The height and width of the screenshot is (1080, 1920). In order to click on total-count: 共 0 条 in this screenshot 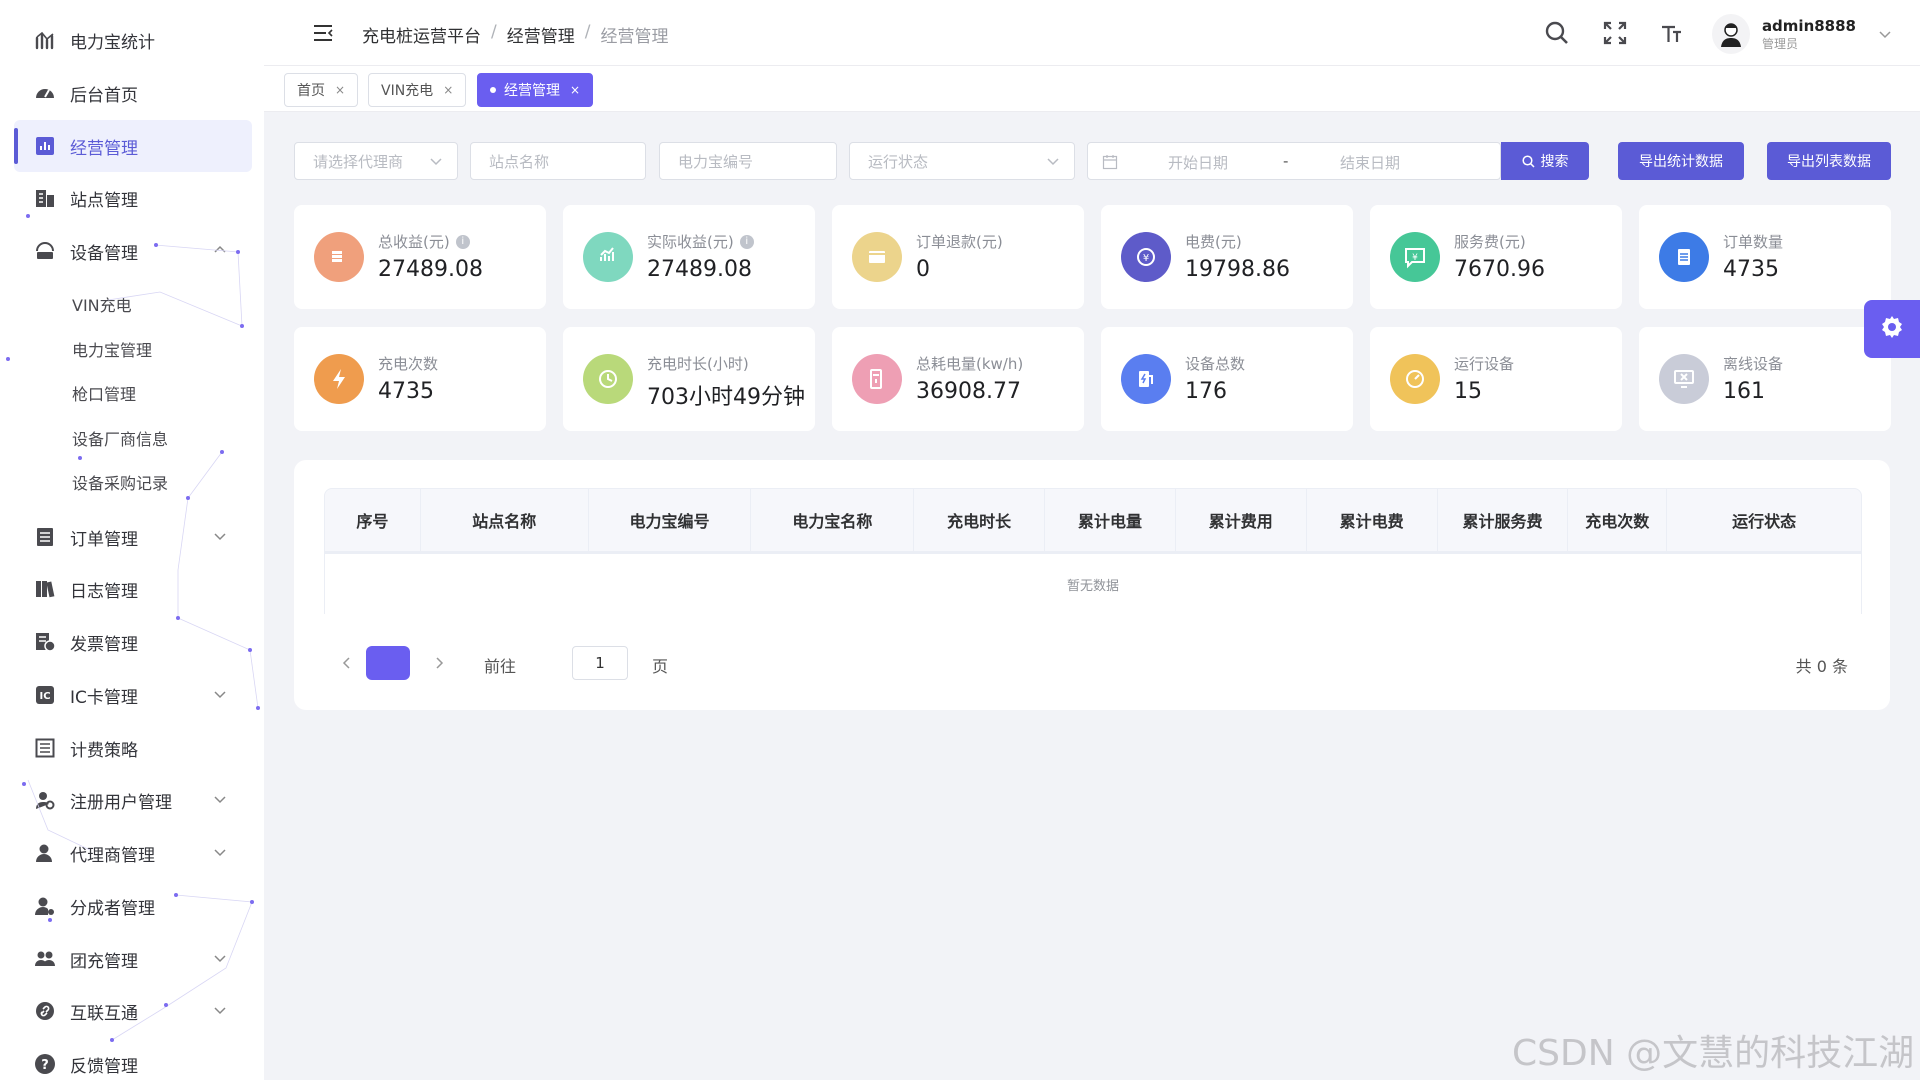, I will do `click(1821, 666)`.